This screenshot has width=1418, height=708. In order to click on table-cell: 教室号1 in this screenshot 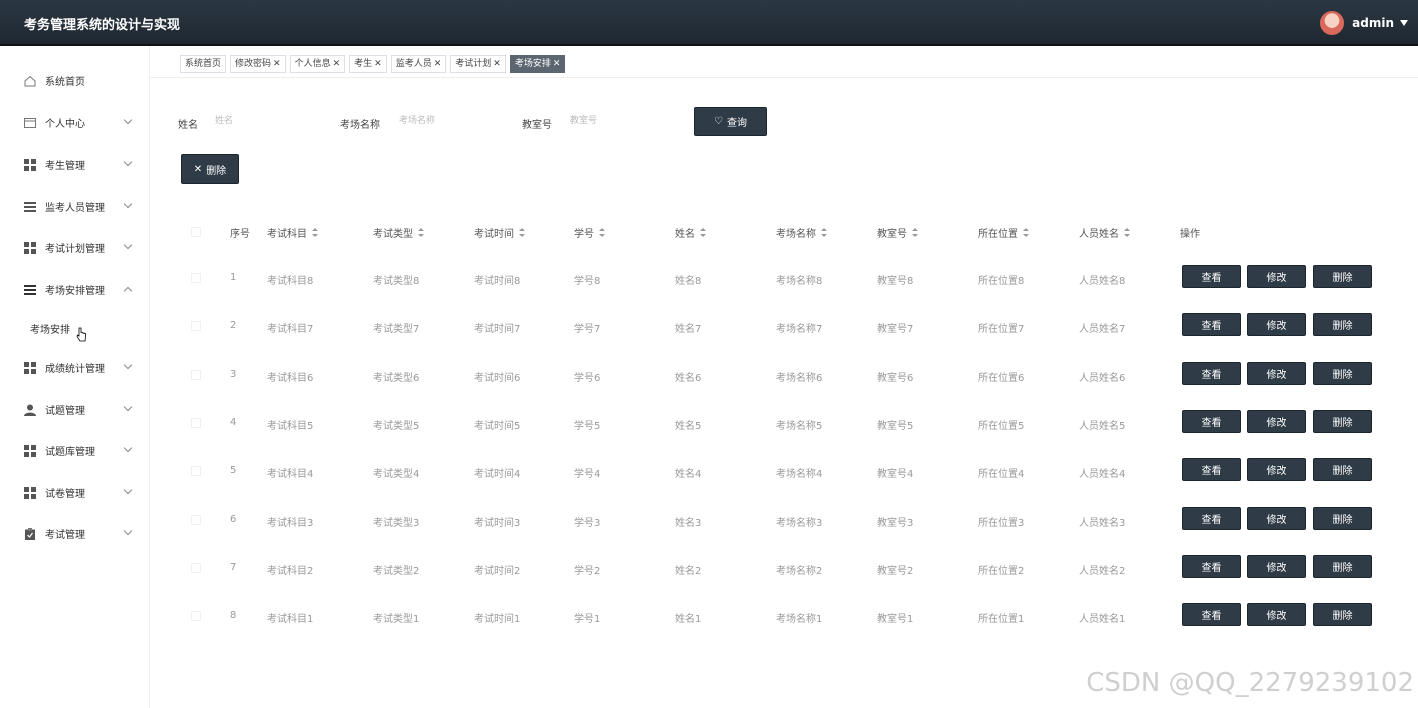, I will do `click(895, 620)`.